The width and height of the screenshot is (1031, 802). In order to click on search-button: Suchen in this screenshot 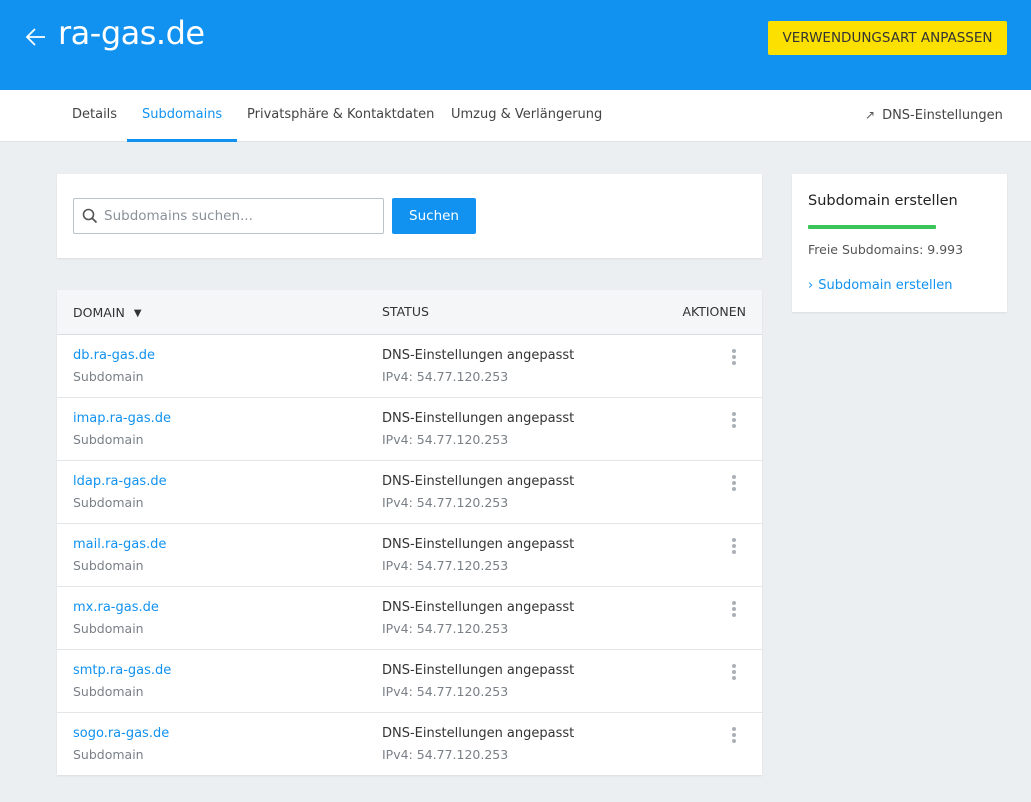, I will do `click(434, 216)`.